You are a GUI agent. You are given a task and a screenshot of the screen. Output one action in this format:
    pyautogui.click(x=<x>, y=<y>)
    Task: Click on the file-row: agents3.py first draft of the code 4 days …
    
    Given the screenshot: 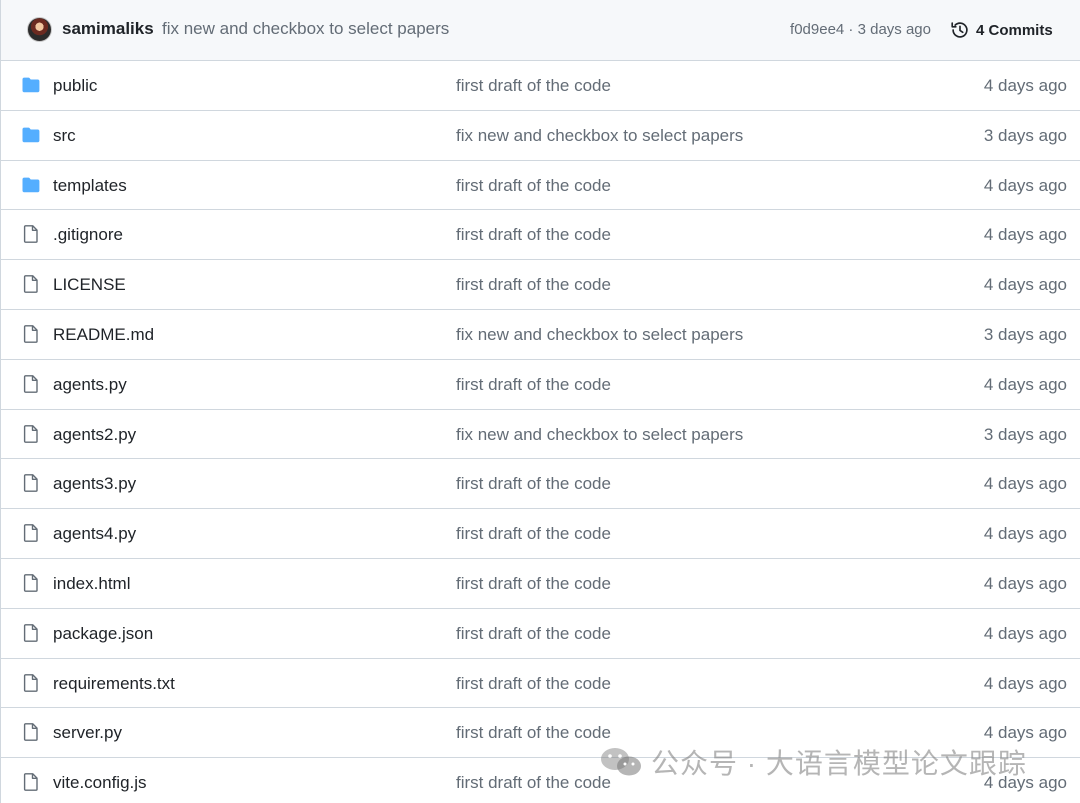 What is the action you would take?
    pyautogui.click(x=540, y=484)
    